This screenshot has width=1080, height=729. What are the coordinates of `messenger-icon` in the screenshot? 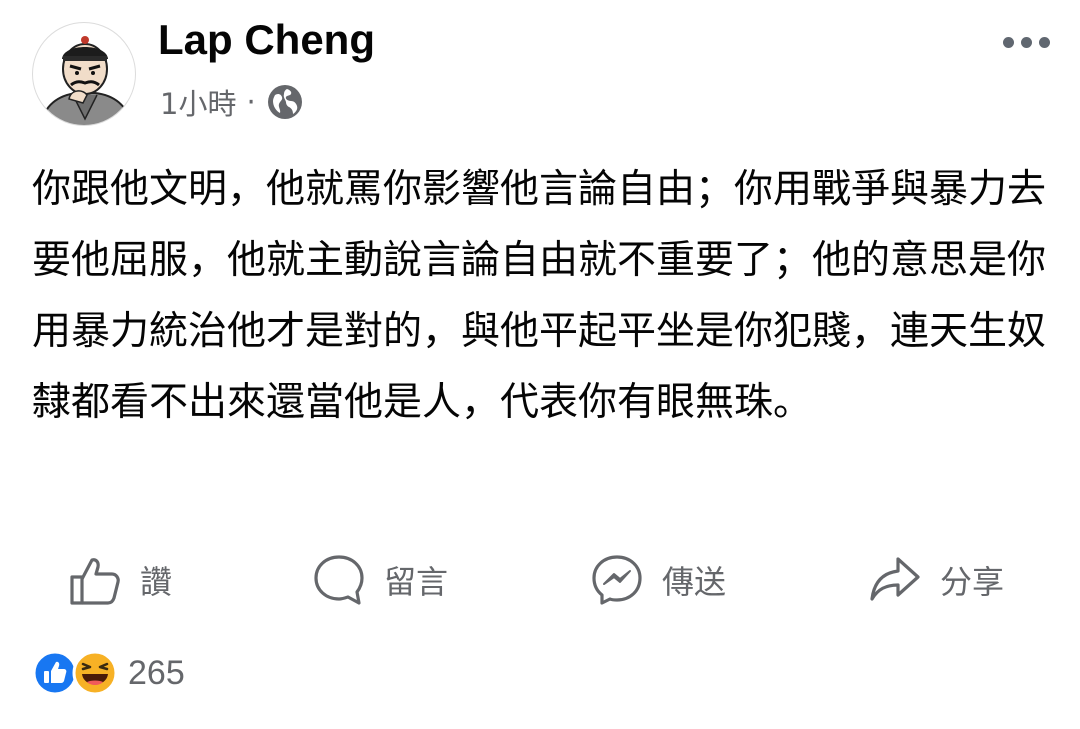 It's located at (617, 580).